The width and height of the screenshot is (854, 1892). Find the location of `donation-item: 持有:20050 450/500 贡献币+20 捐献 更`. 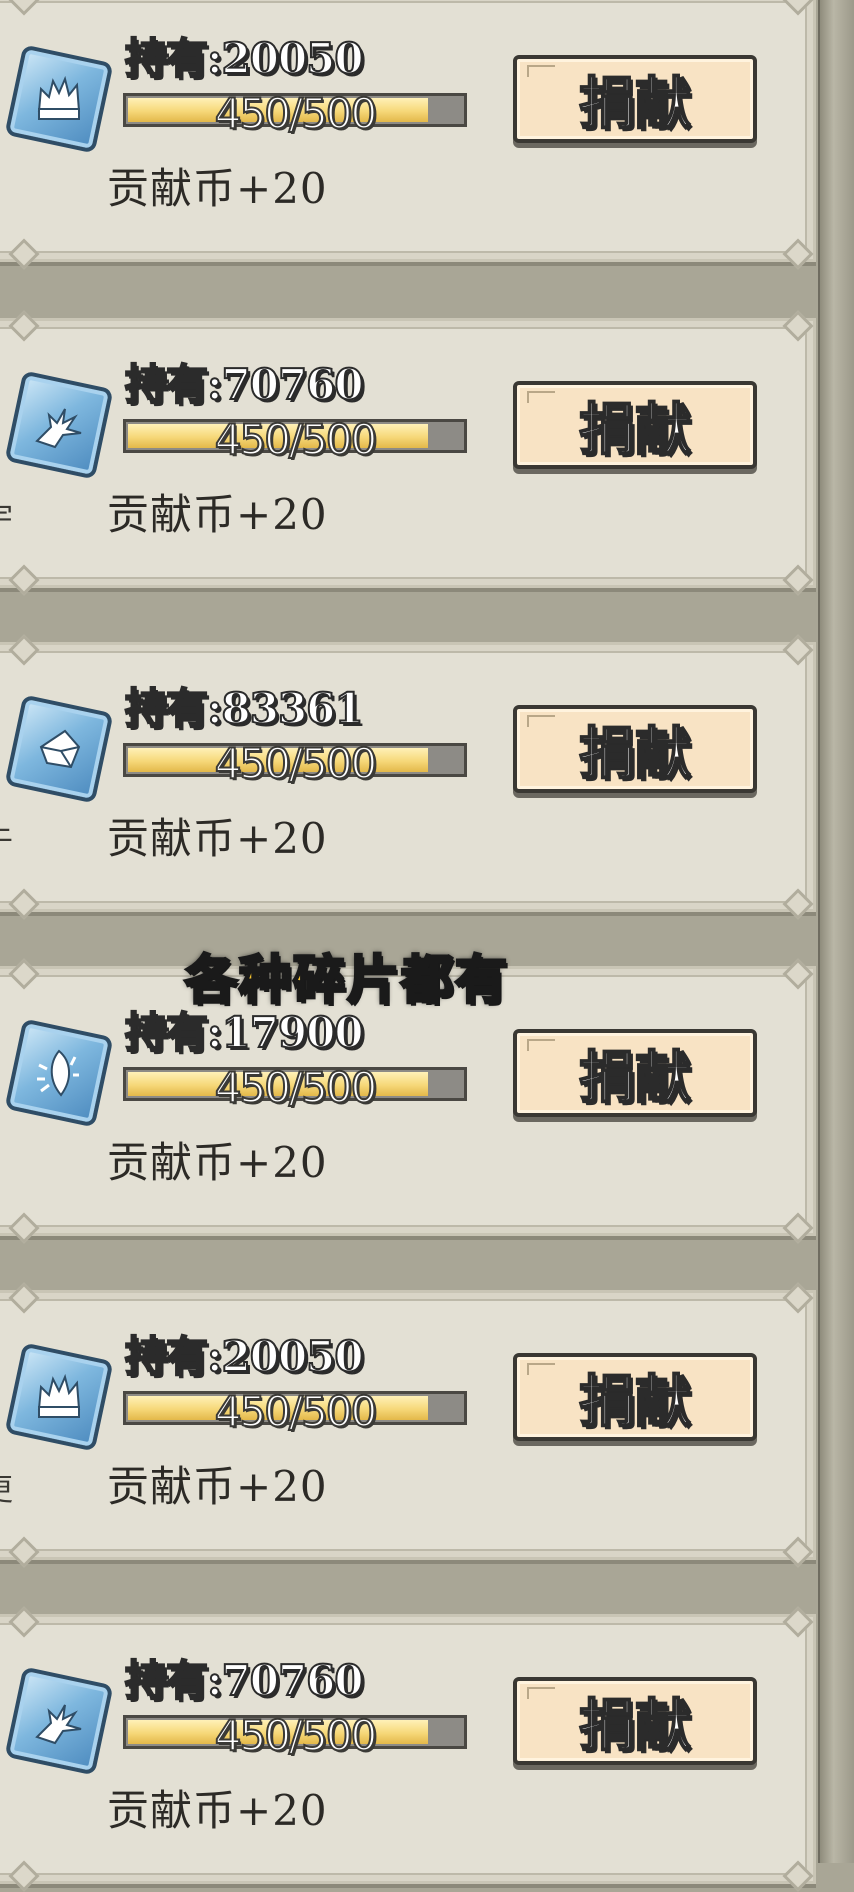

donation-item: 持有:20050 450/500 贡献币+20 捐献 更 is located at coordinates (408, 1425).